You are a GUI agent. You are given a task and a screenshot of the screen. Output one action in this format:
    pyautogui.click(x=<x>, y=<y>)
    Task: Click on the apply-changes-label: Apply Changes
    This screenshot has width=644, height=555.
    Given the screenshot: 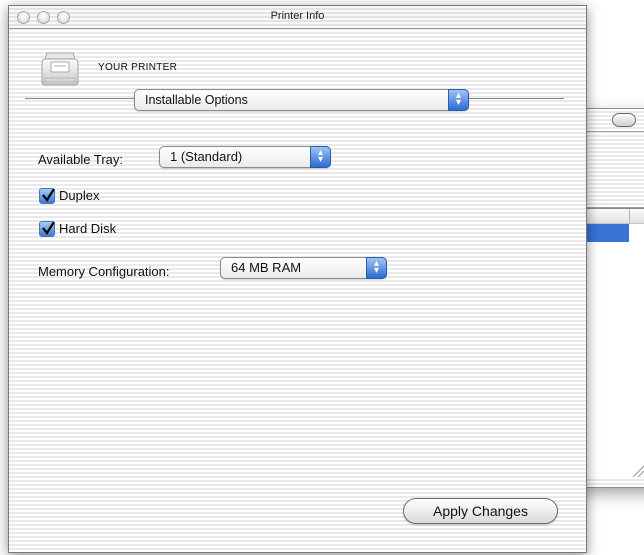 What is the action you would take?
    pyautogui.click(x=480, y=511)
    